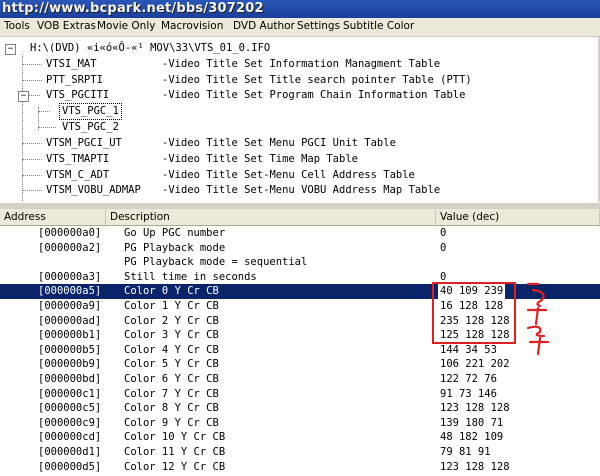 The image size is (600, 476). Describe the element at coordinates (300, 423) in the screenshot. I see `table-row: [000000c9] Color 9 Y Cr CB 139 180 71` at that location.